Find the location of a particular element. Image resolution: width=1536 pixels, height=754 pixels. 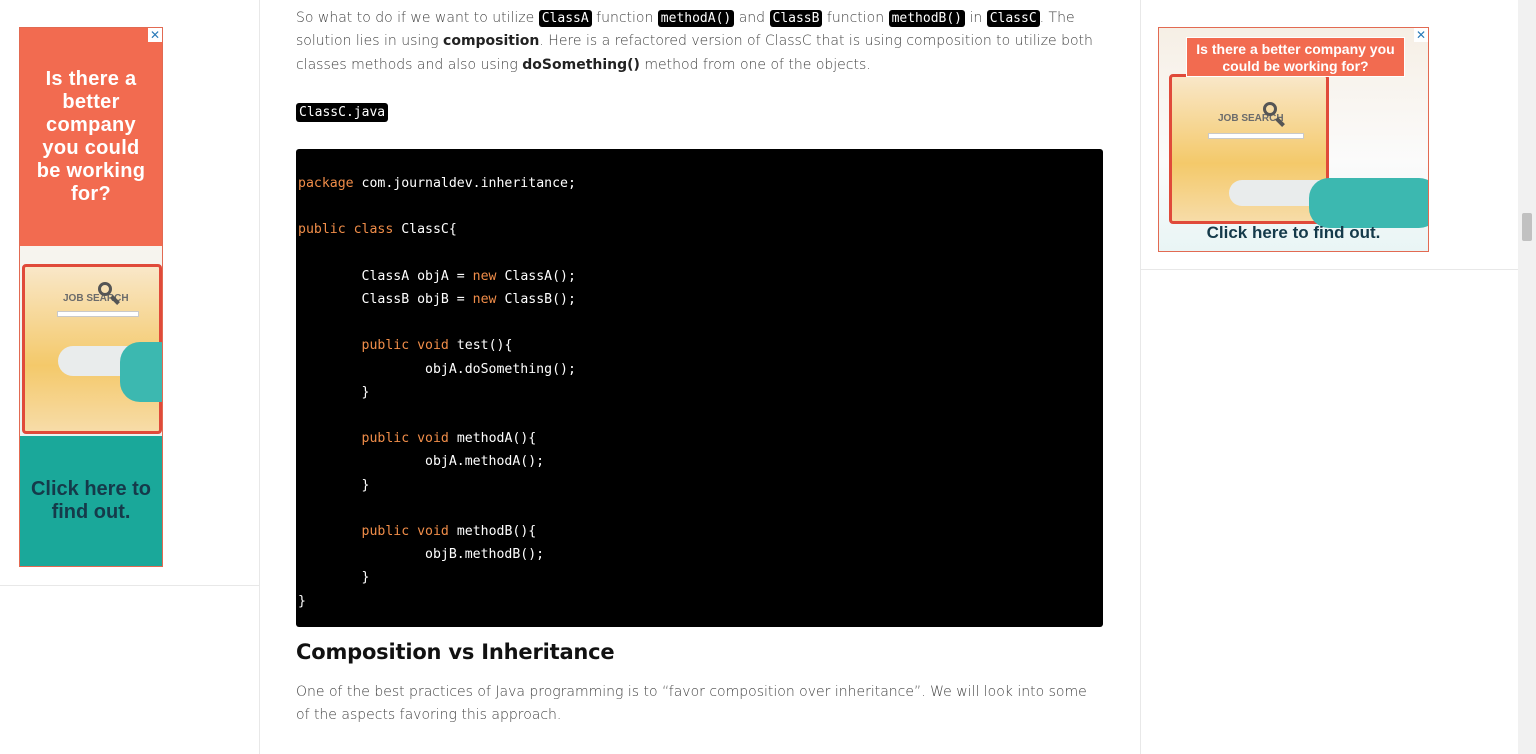

text: method from one of the objects. is located at coordinates (755, 64).